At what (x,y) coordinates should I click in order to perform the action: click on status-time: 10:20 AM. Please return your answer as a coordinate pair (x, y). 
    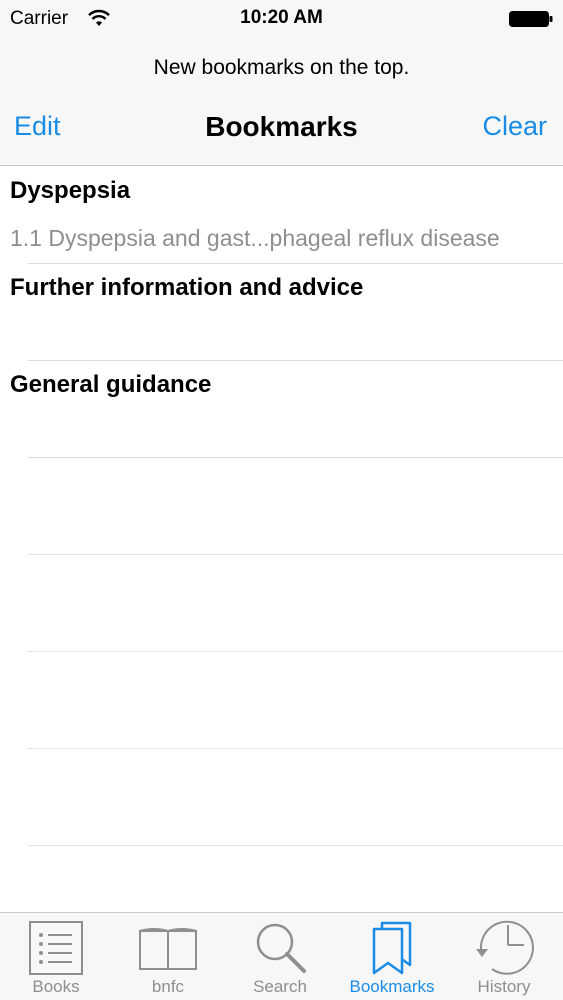
    Looking at the image, I should click on (281, 17).